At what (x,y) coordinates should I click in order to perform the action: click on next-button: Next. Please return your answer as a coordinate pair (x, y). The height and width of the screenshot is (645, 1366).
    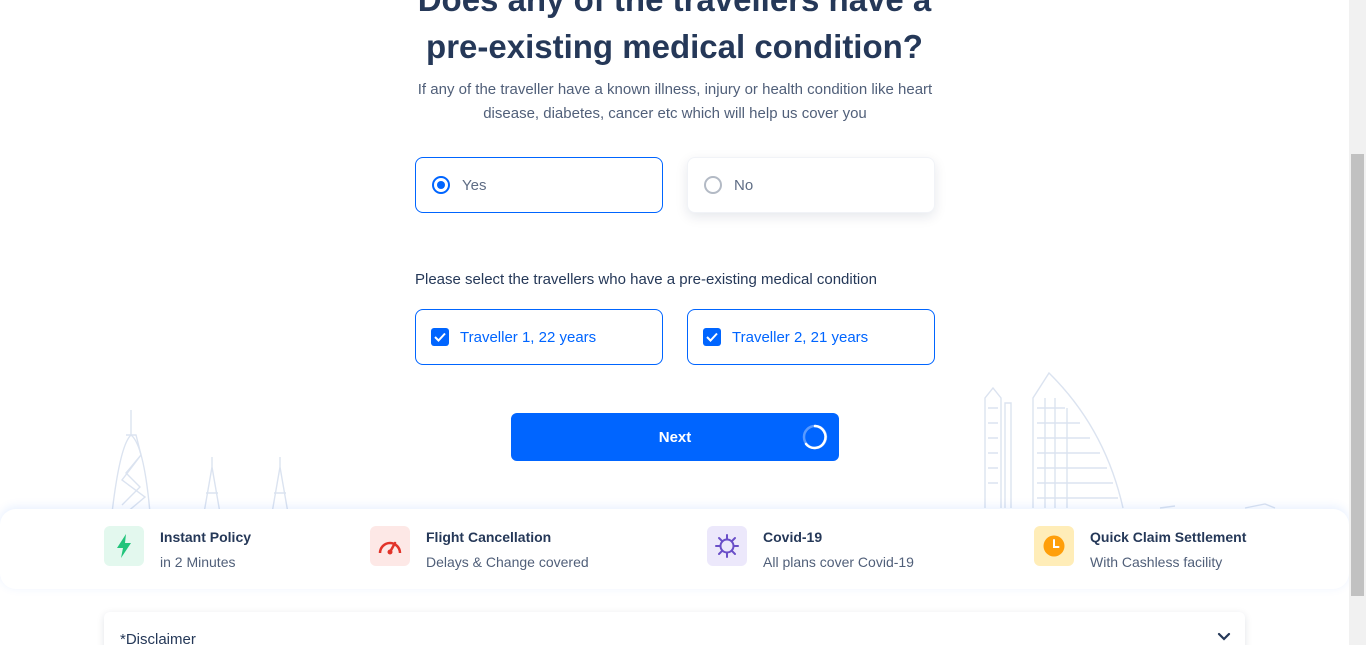
    Looking at the image, I should click on (675, 437).